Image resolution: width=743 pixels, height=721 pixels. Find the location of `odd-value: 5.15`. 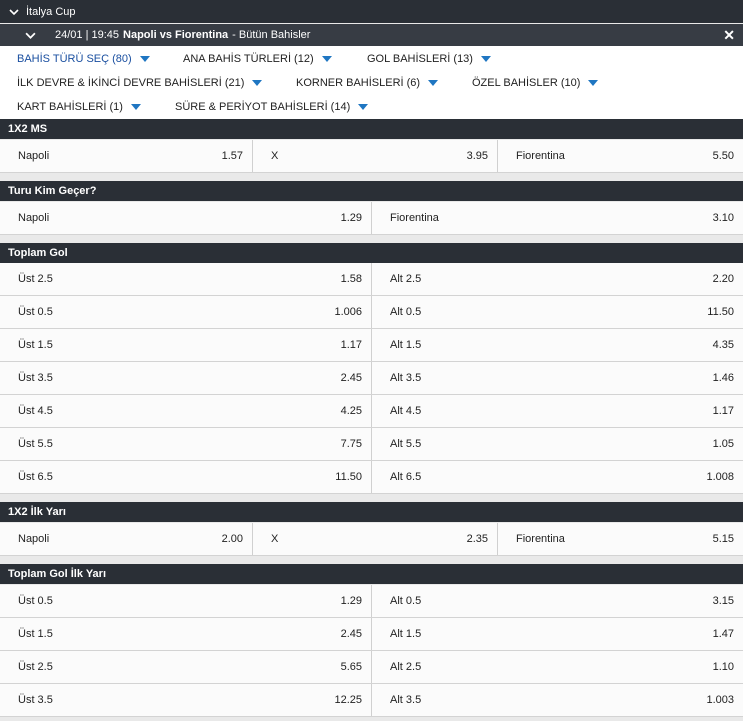

odd-value: 5.15 is located at coordinates (723, 539).